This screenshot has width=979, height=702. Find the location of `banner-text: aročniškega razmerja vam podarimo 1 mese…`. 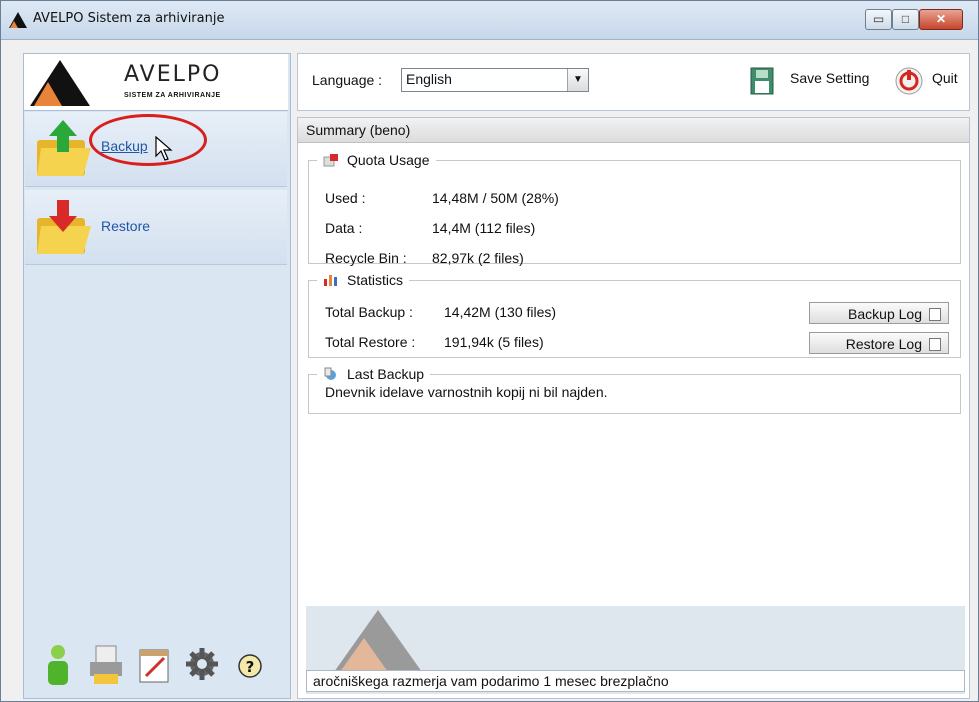

banner-text: aročniškega razmerja vam podarimo 1 mese… is located at coordinates (635, 681).